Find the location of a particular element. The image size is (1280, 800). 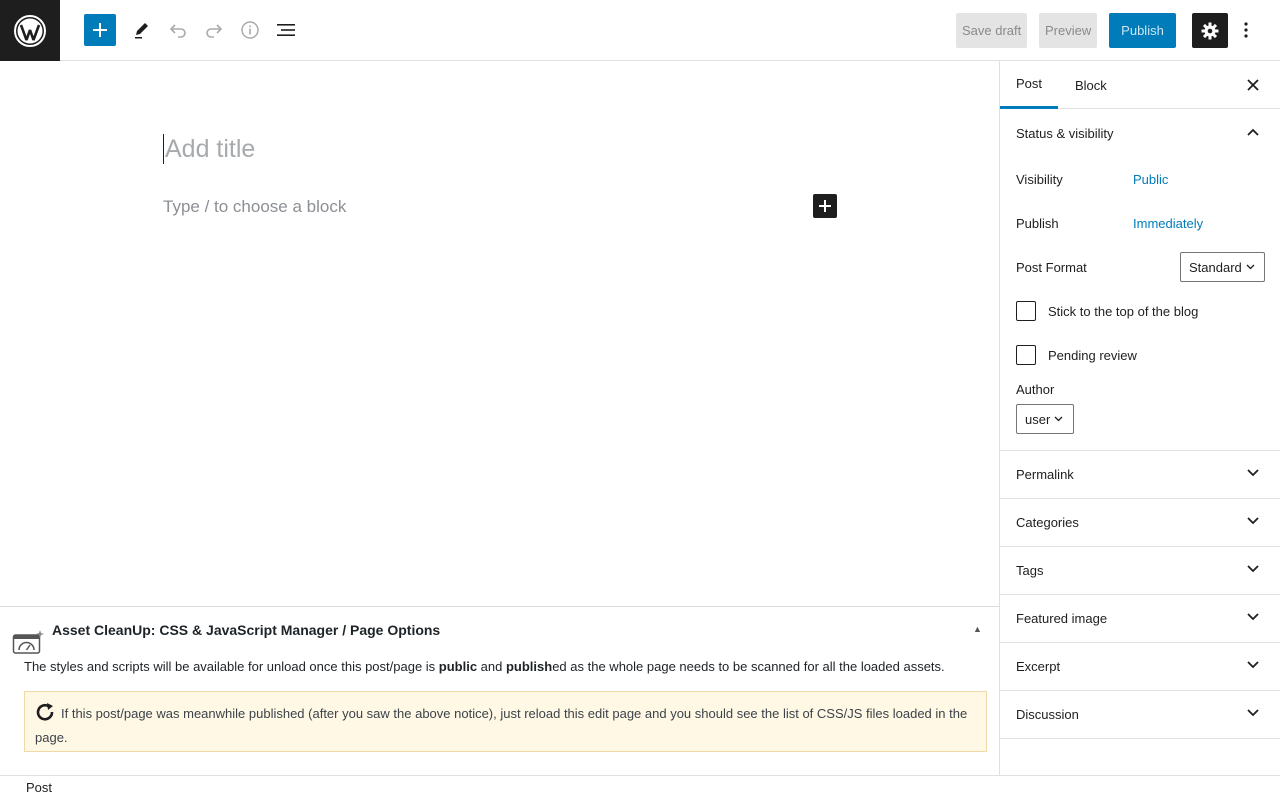

panel-discussion: Discussion is located at coordinates (1140, 715).